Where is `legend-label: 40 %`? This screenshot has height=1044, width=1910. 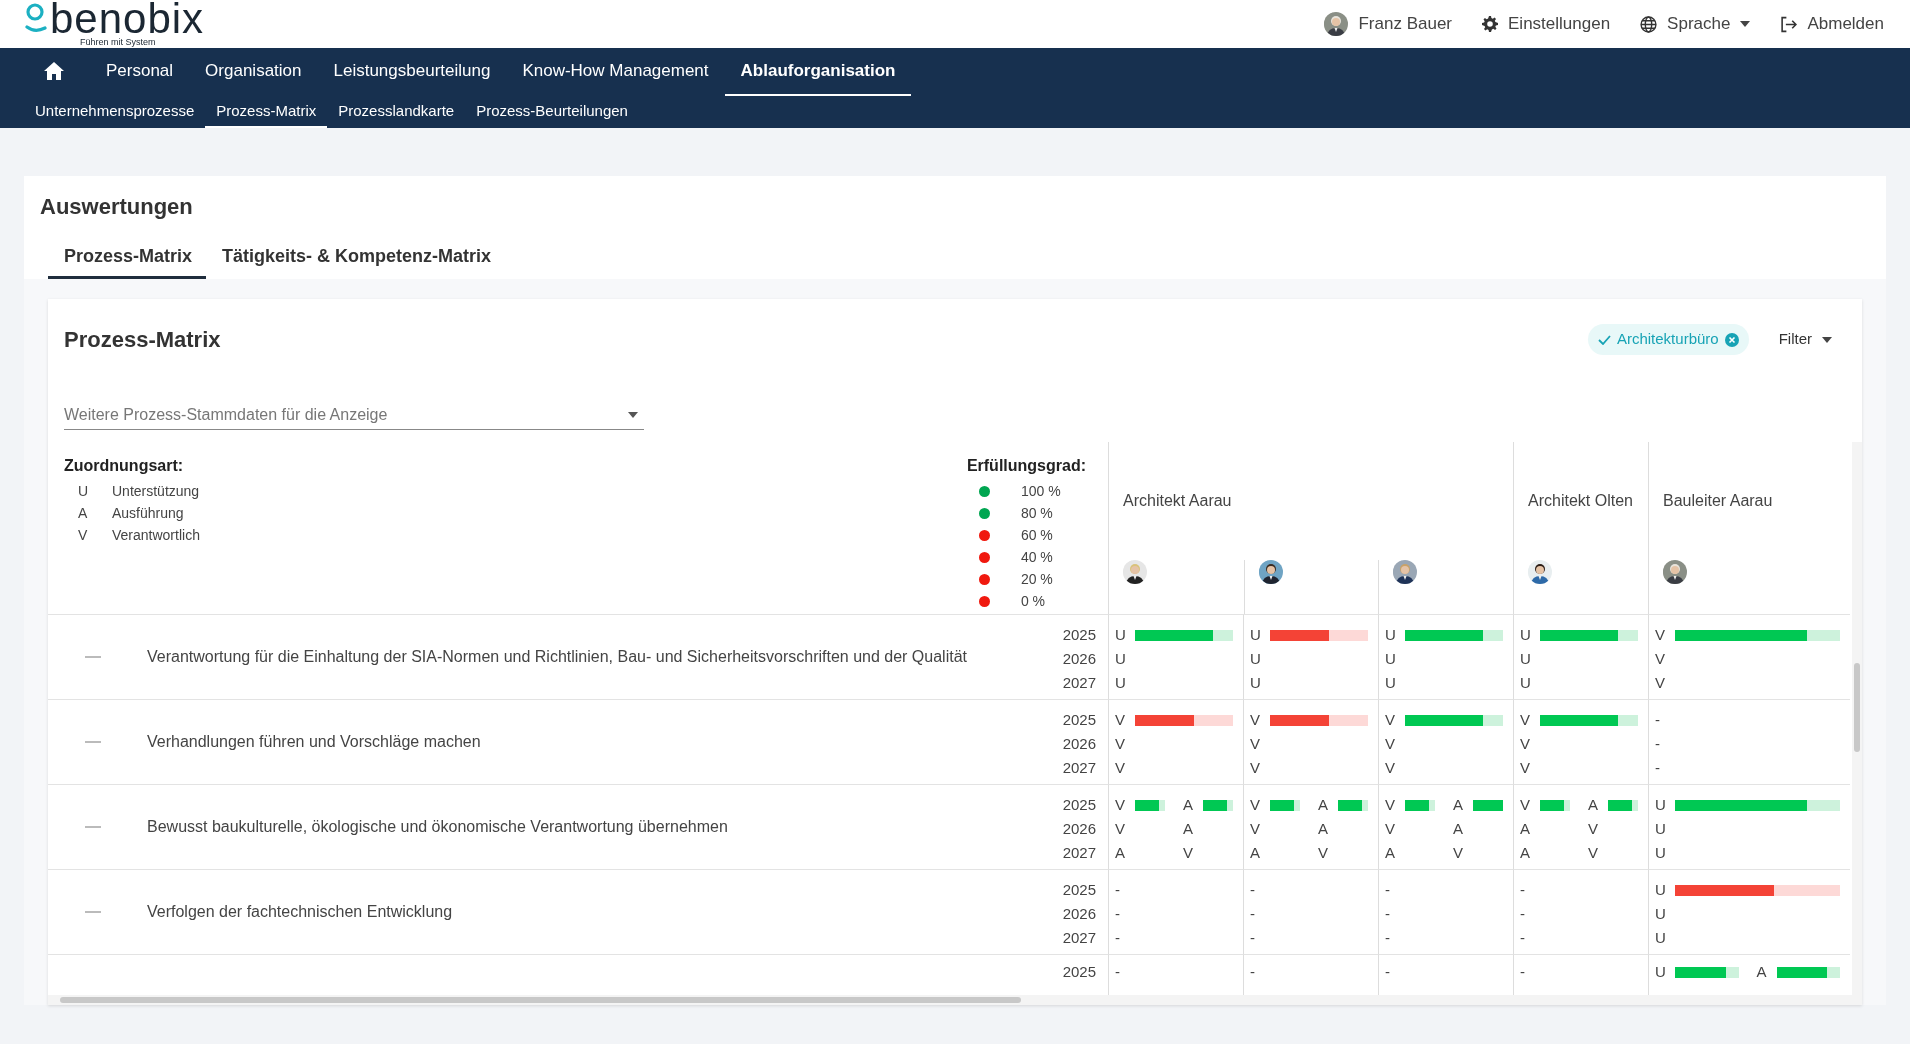
legend-label: 40 % is located at coordinates (1036, 557).